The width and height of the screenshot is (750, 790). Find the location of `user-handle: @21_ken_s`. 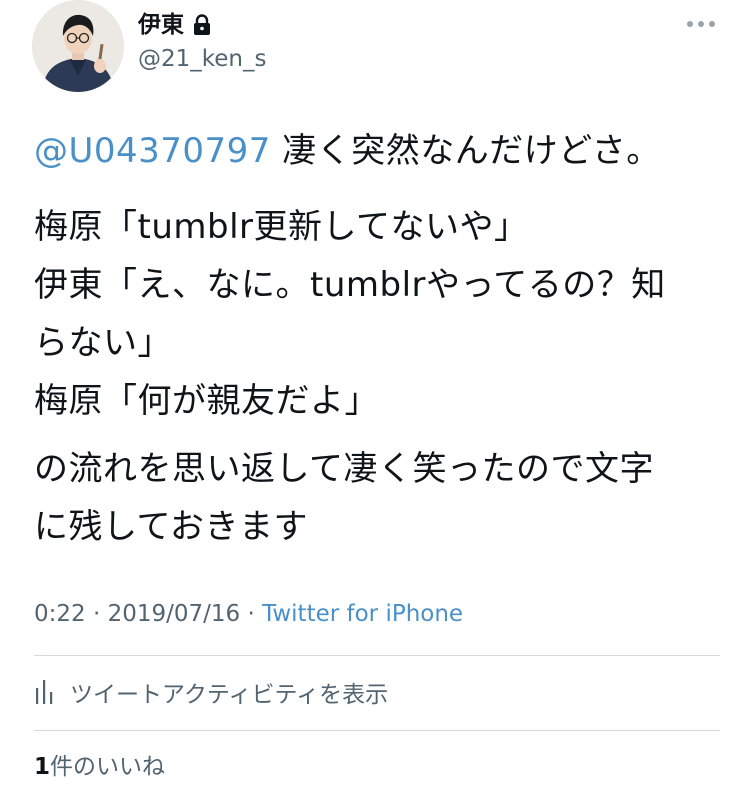

user-handle: @21_ken_s is located at coordinates (202, 59).